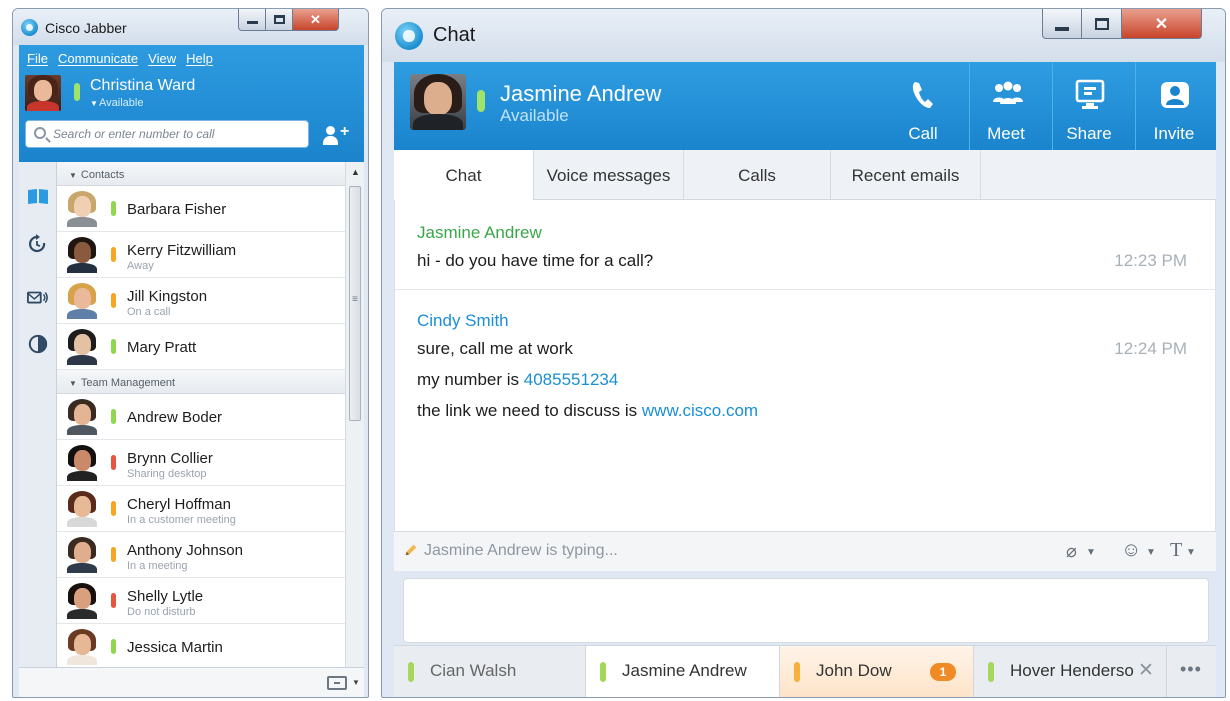 The width and height of the screenshot is (1230, 701). I want to click on recents-icon, so click(38, 244).